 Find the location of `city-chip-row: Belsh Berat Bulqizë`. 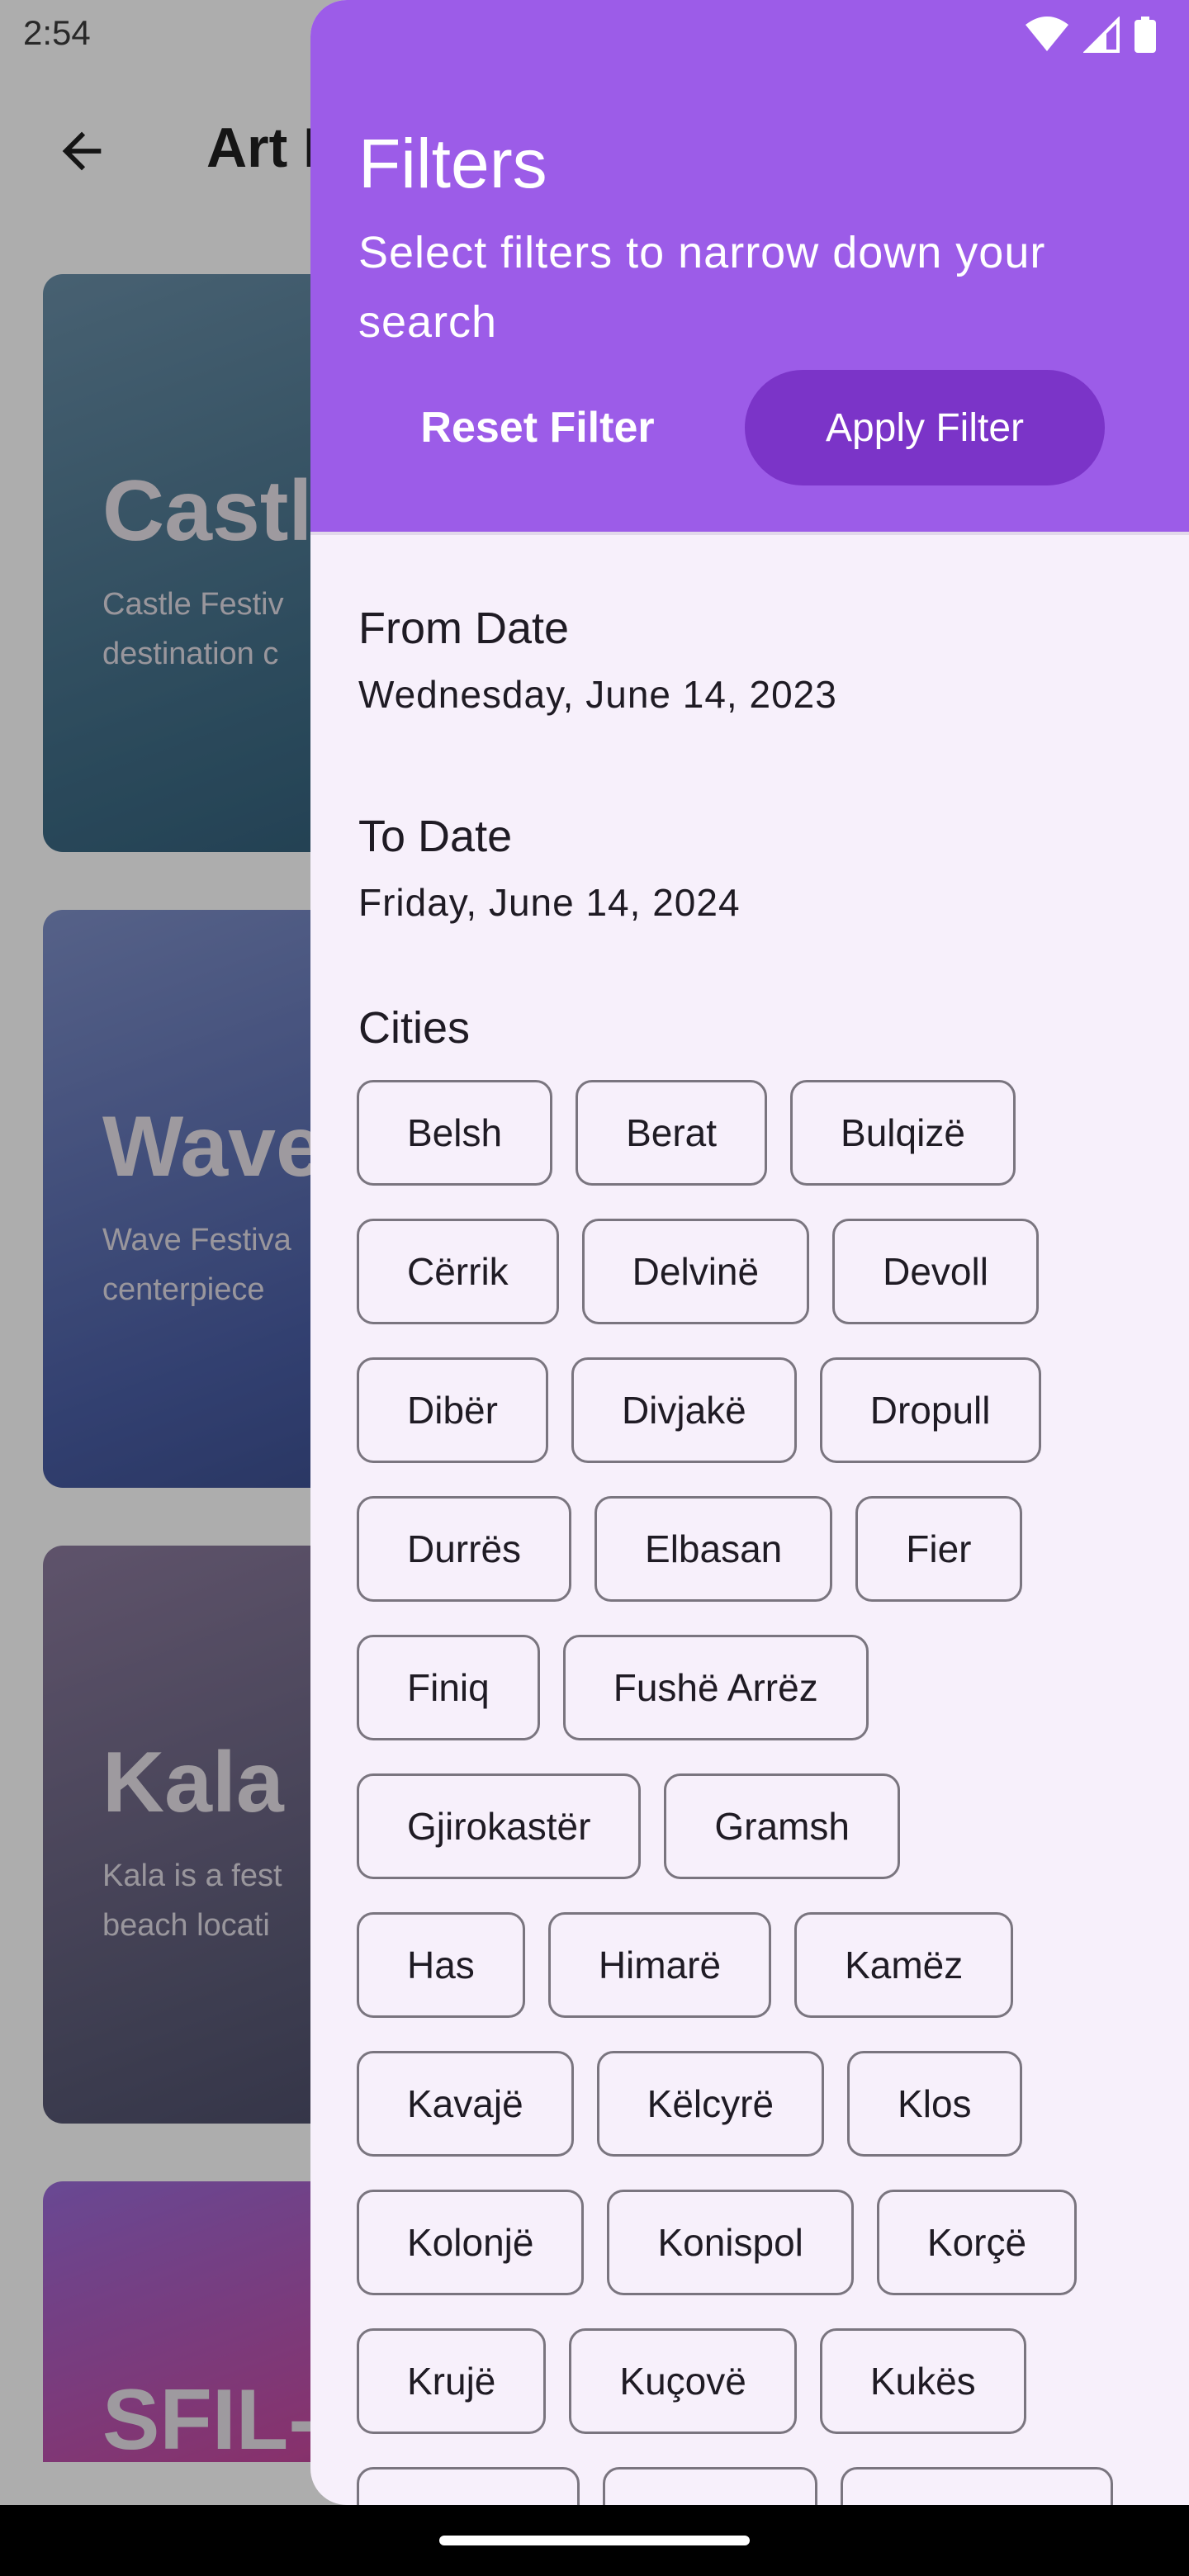

city-chip-row: Belsh Berat Bulqizë is located at coordinates (753, 1134).